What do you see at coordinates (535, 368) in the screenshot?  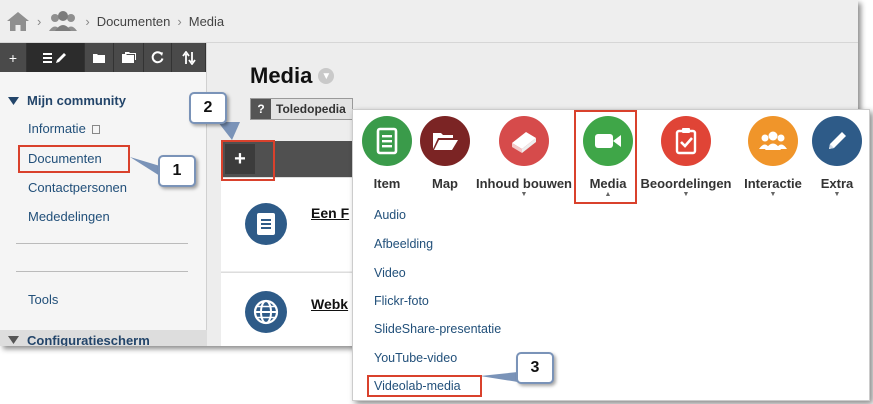 I see `callout-3: 3` at bounding box center [535, 368].